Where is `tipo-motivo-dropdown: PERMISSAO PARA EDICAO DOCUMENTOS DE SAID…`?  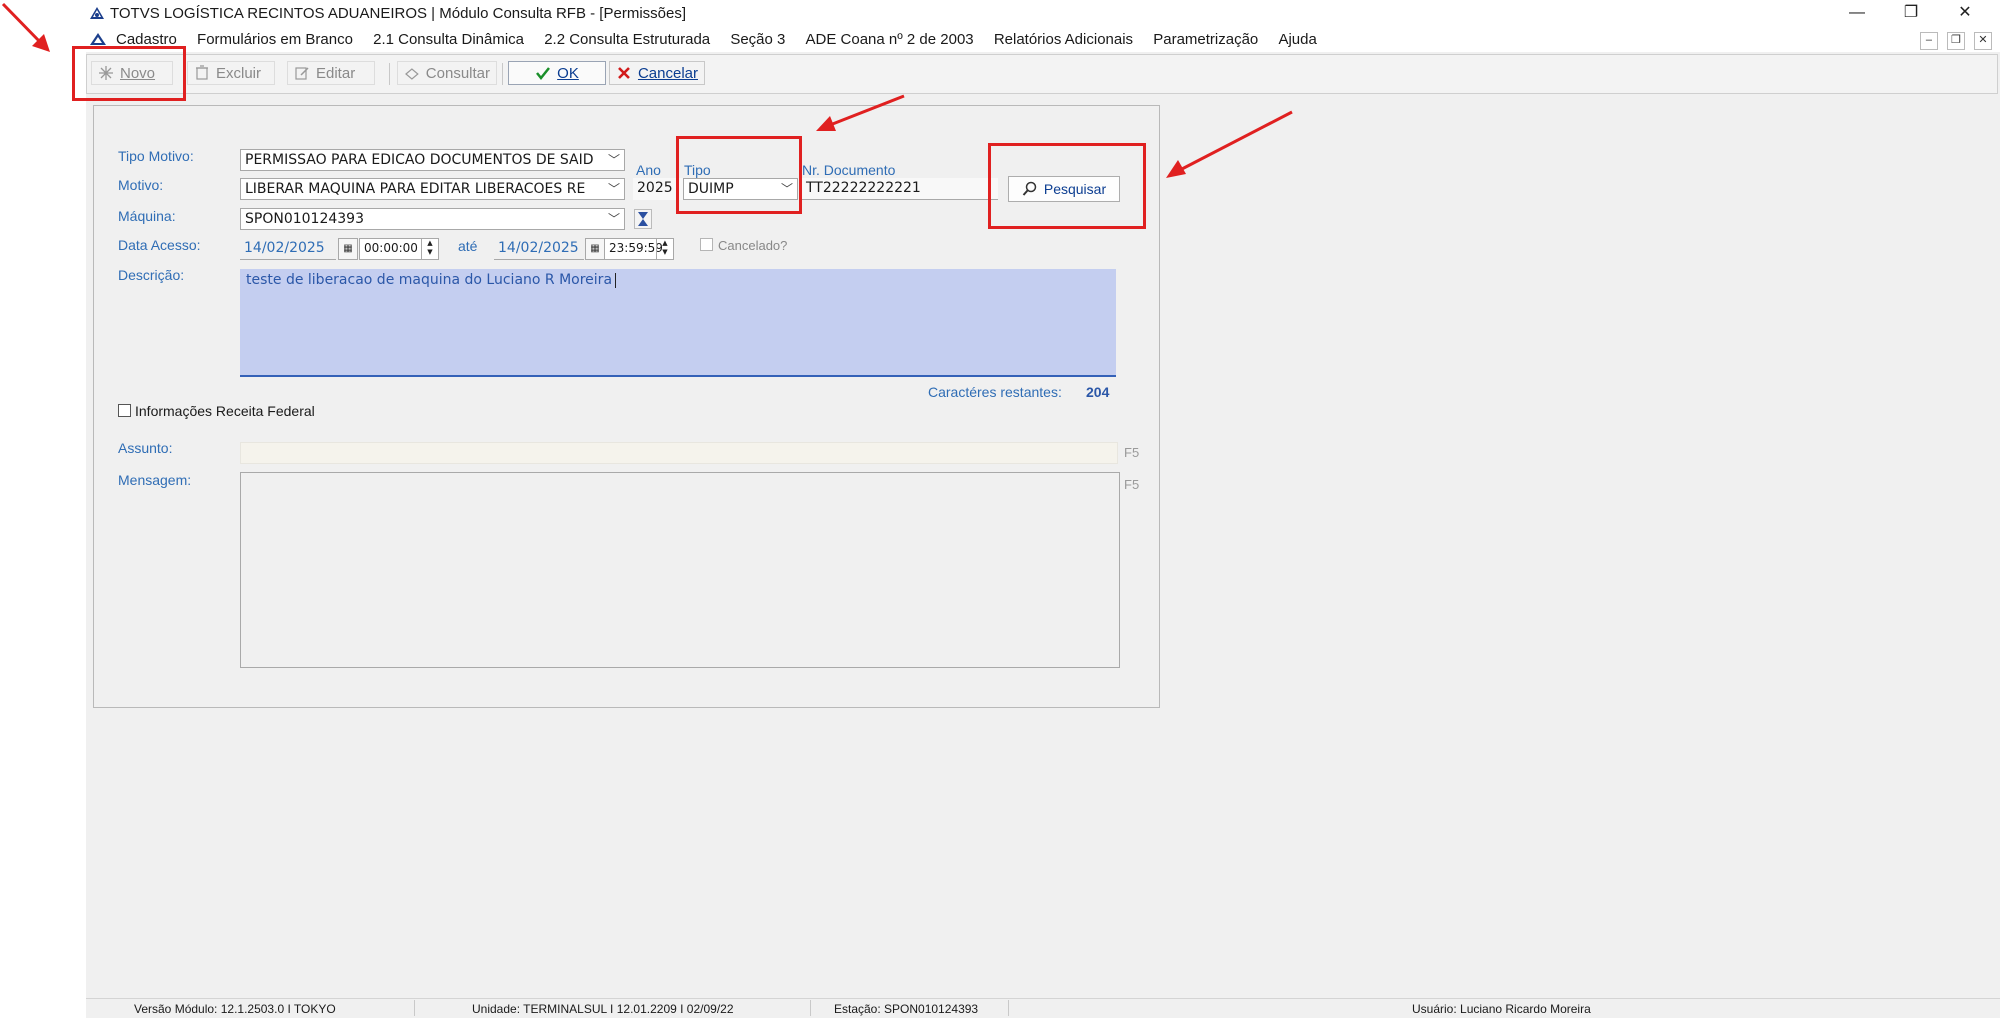
tipo-motivo-dropdown: PERMISSAO PARA EDICAO DOCUMENTOS DE SAID… is located at coordinates (432, 160).